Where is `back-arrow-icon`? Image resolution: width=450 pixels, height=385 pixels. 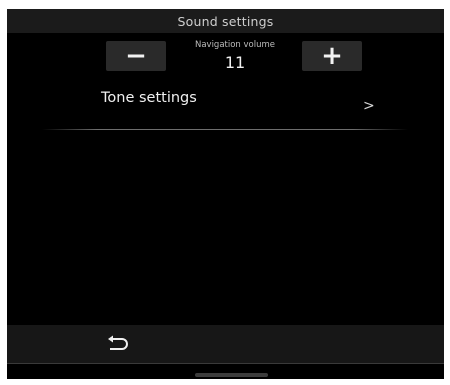 back-arrow-icon is located at coordinates (118, 342).